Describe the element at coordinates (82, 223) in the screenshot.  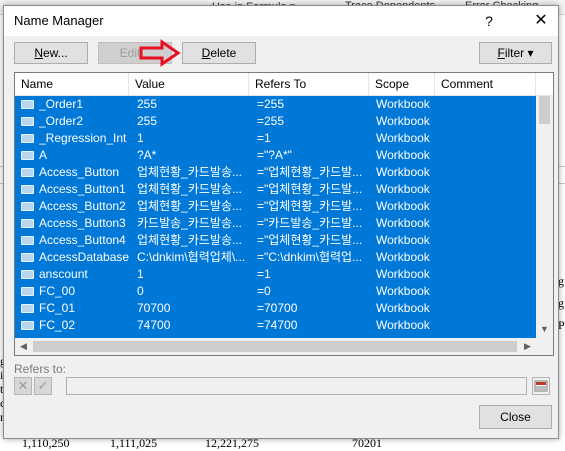
I see `name-cell: Access_Button3` at that location.